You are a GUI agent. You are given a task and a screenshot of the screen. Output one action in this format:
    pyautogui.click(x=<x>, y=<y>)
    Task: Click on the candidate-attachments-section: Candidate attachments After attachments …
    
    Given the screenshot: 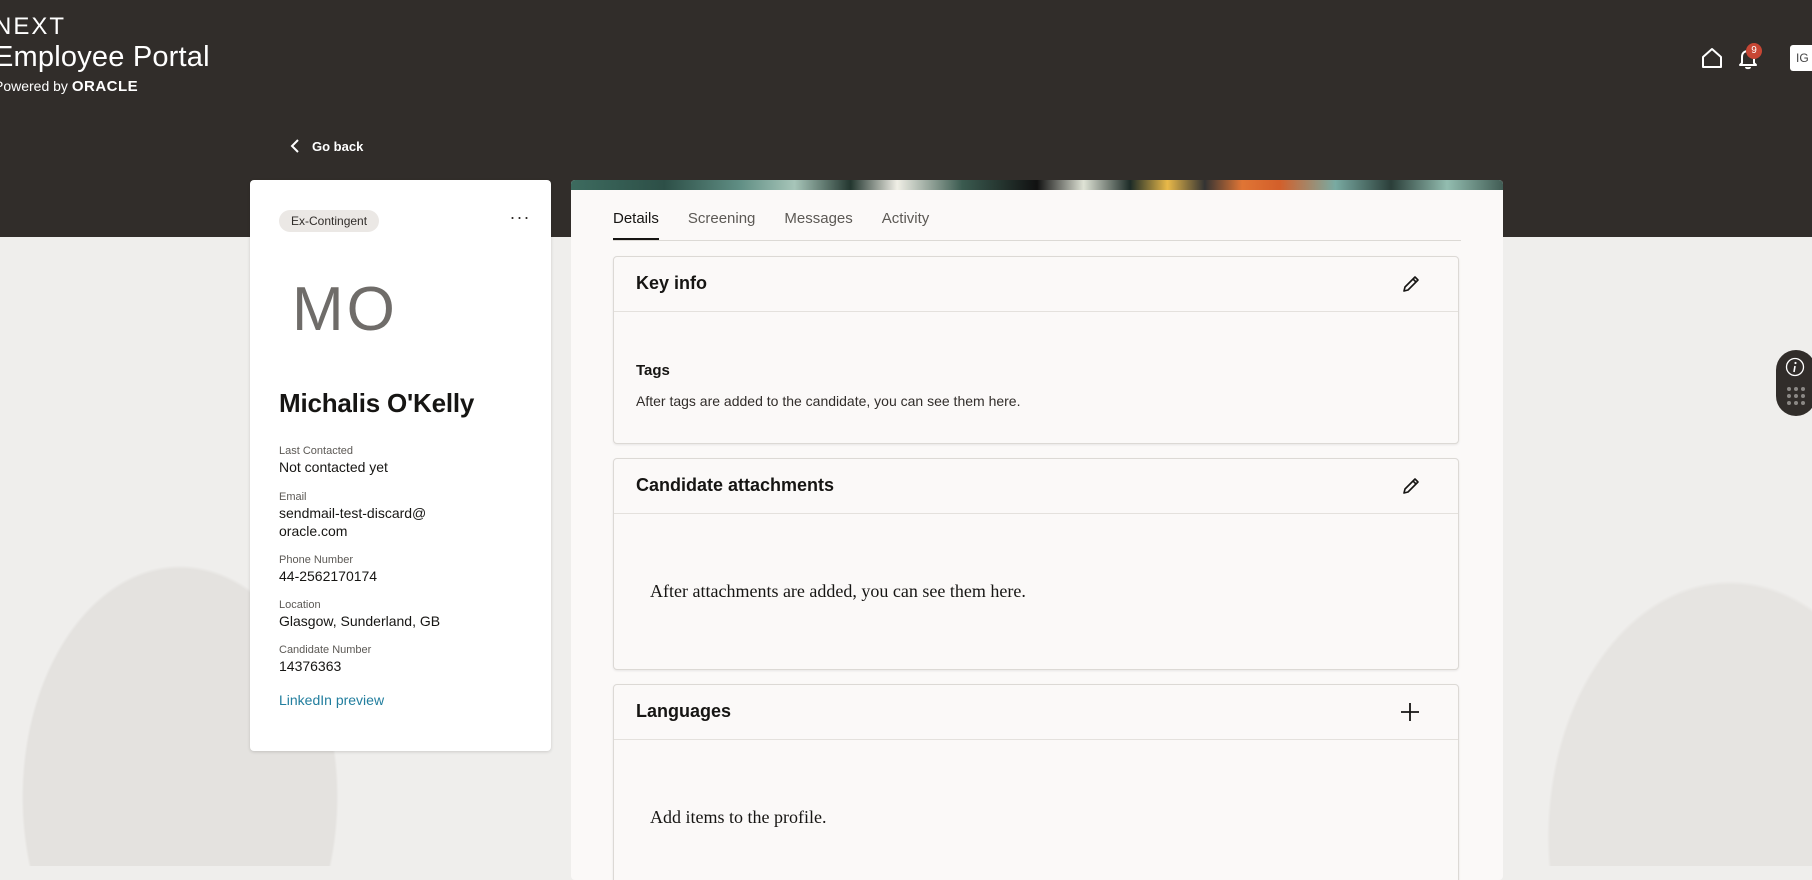 What is the action you would take?
    pyautogui.click(x=1036, y=564)
    